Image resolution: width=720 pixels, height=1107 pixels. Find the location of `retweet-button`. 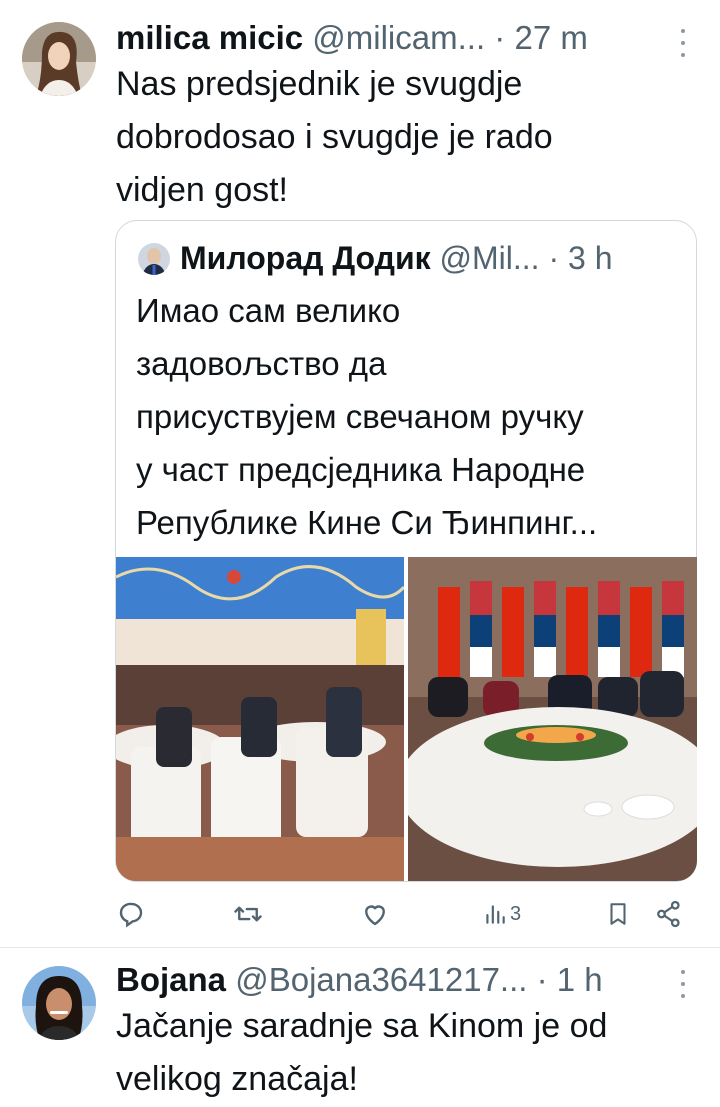

retweet-button is located at coordinates (248, 914).